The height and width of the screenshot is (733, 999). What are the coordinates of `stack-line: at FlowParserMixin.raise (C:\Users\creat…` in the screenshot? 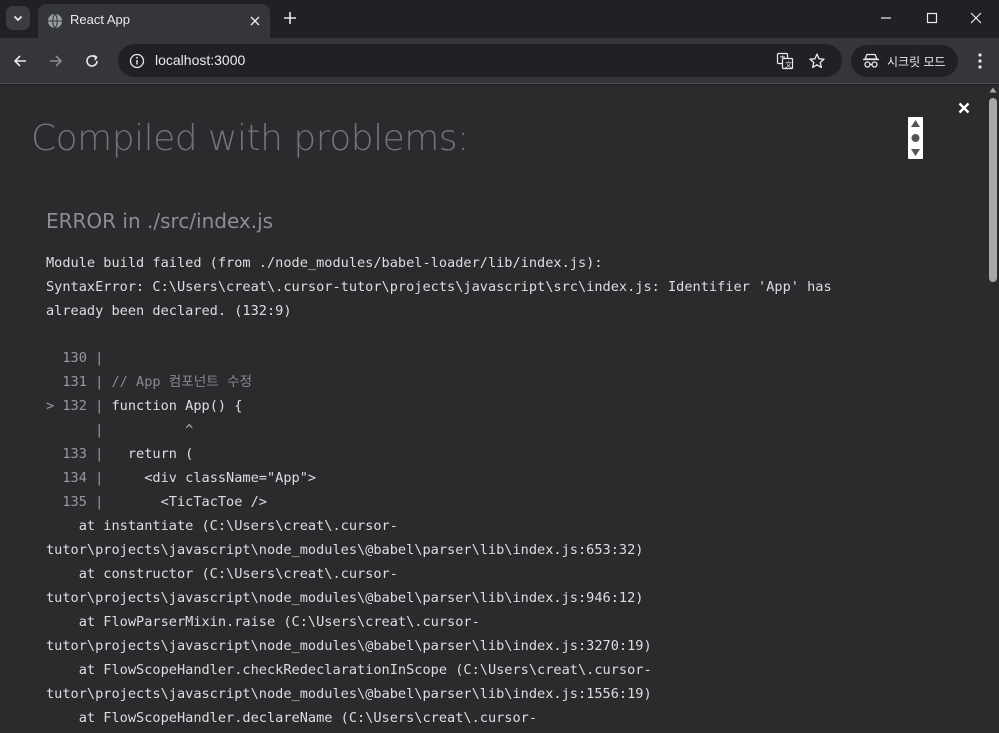 It's located at (263, 622).